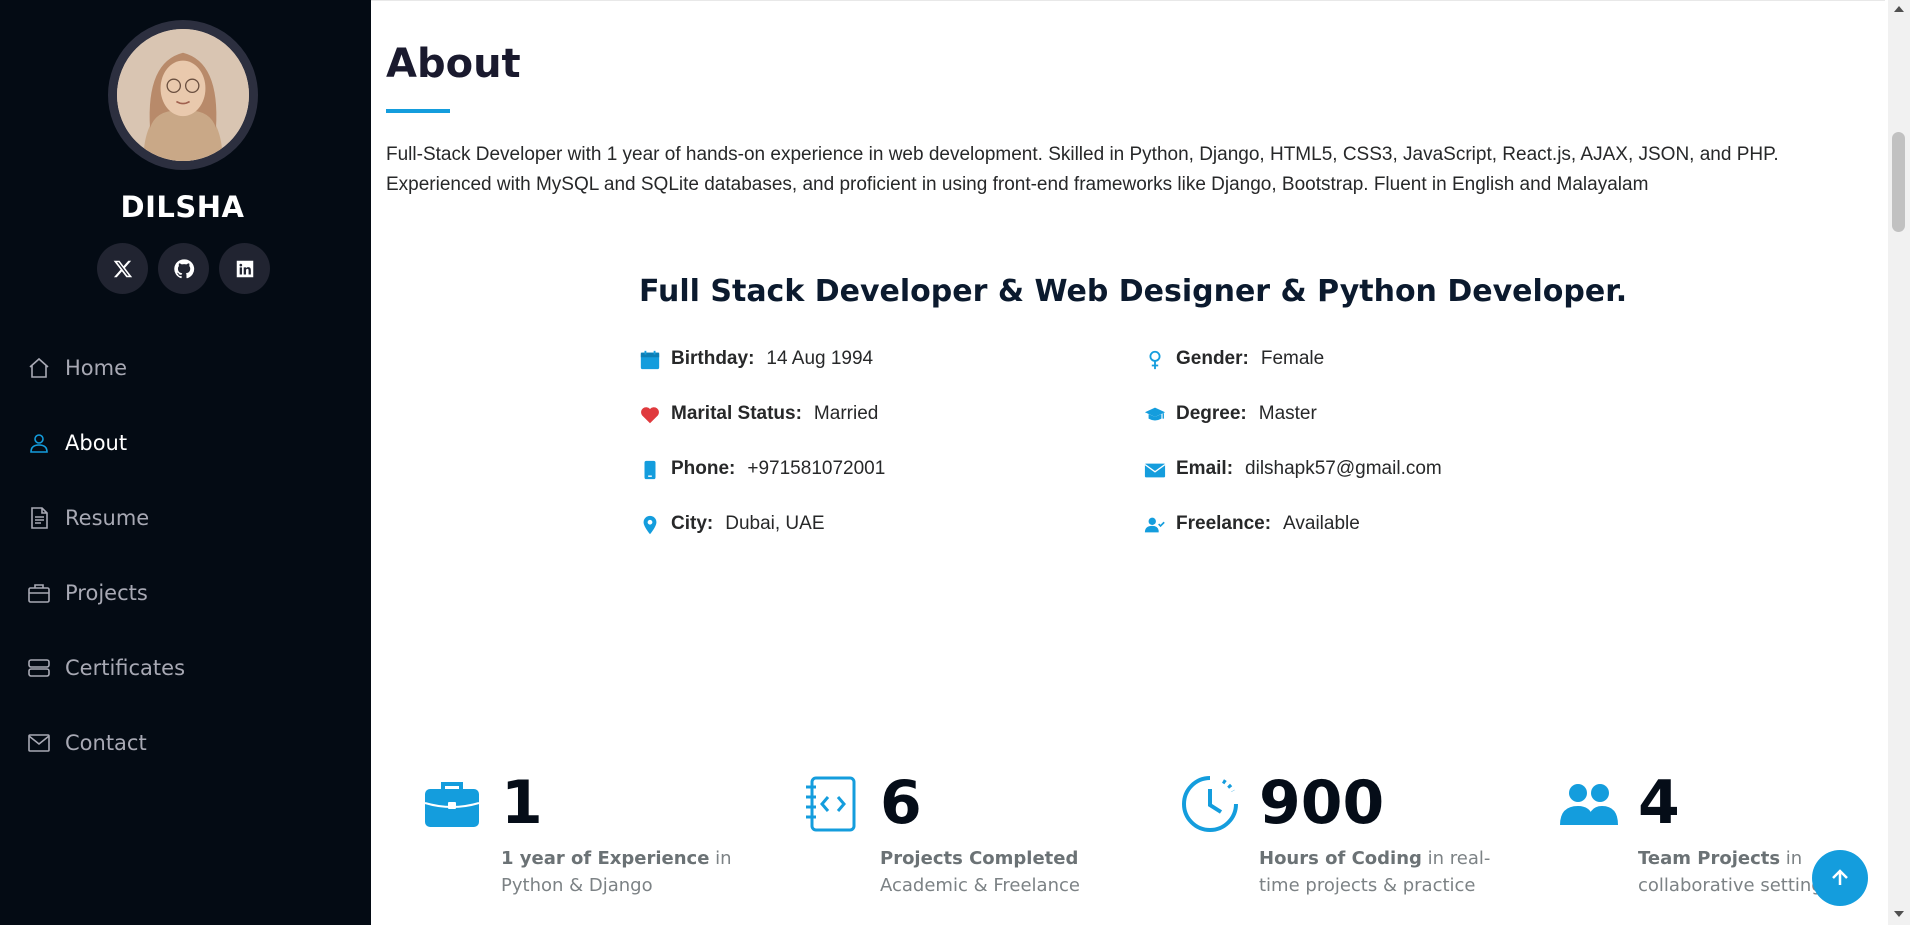 The image size is (1910, 925). What do you see at coordinates (1212, 358) in the screenshot?
I see `info-label: Gender:` at bounding box center [1212, 358].